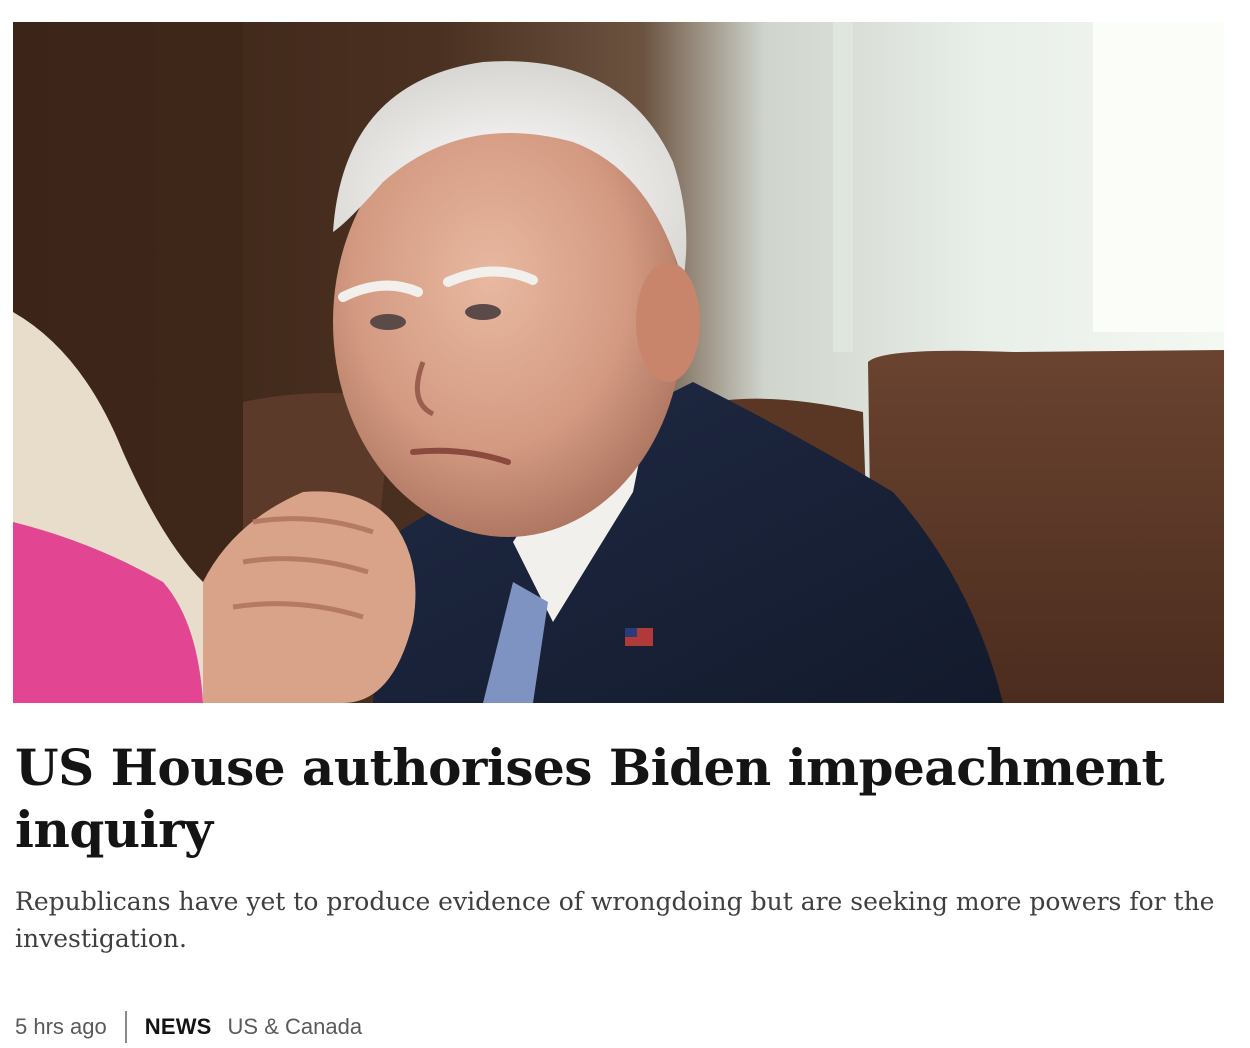 The width and height of the screenshot is (1250, 1048). Describe the element at coordinates (125, 1027) in the screenshot. I see `meta-divider` at that location.